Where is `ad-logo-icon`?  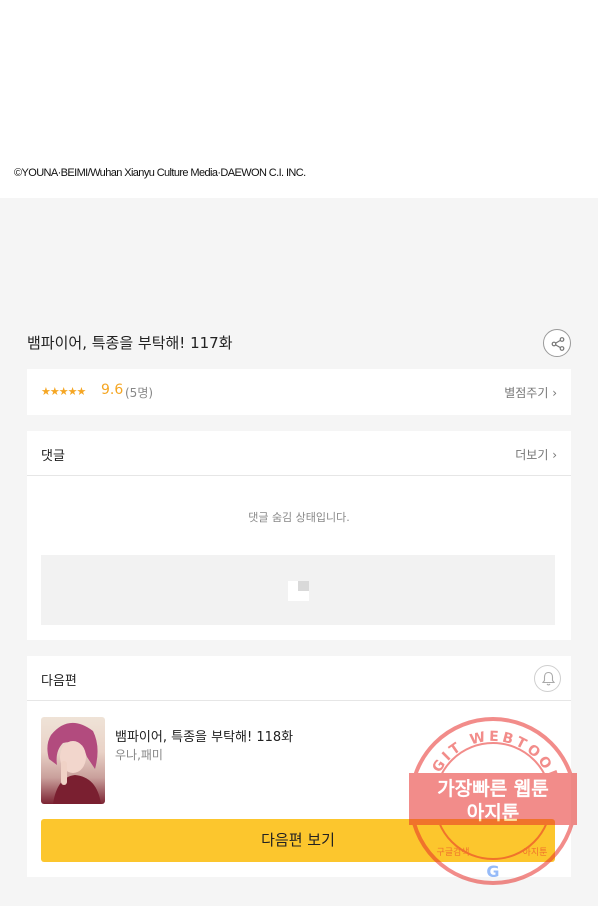
ad-logo-icon is located at coordinates (298, 591).